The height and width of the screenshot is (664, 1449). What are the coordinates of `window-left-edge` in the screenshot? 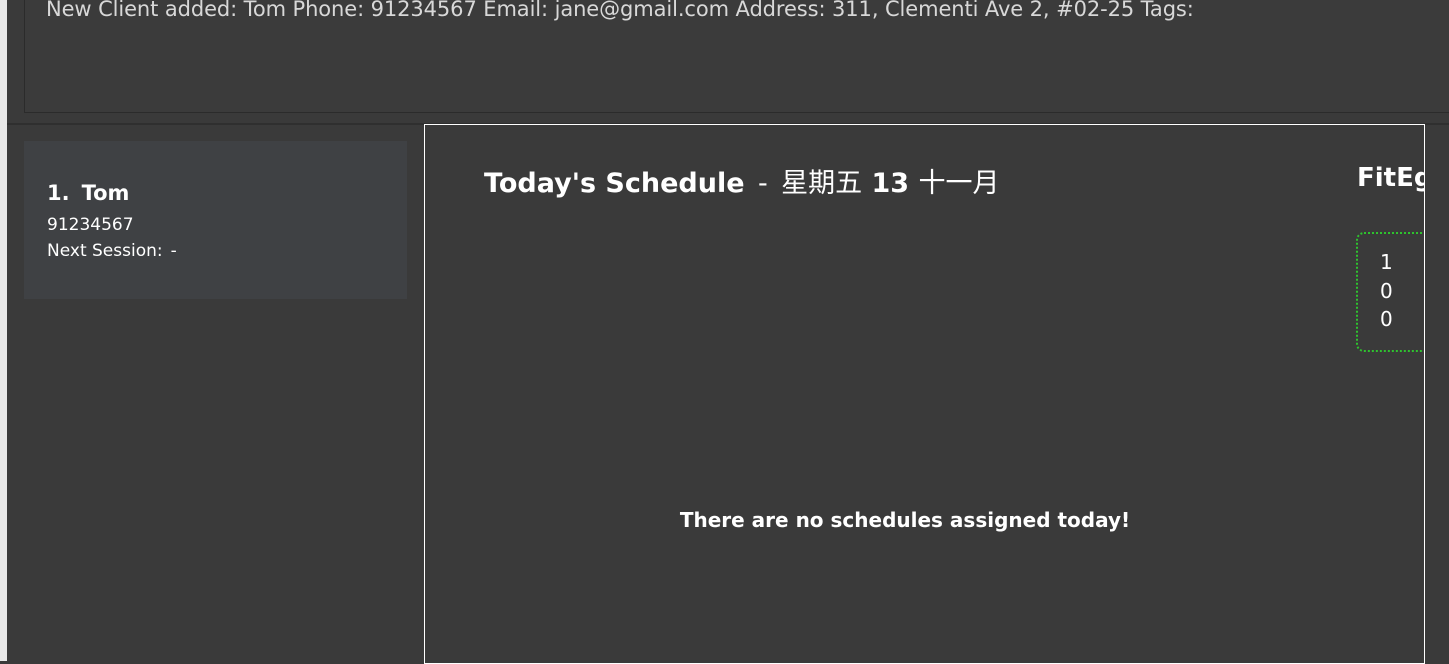 It's located at (3, 330).